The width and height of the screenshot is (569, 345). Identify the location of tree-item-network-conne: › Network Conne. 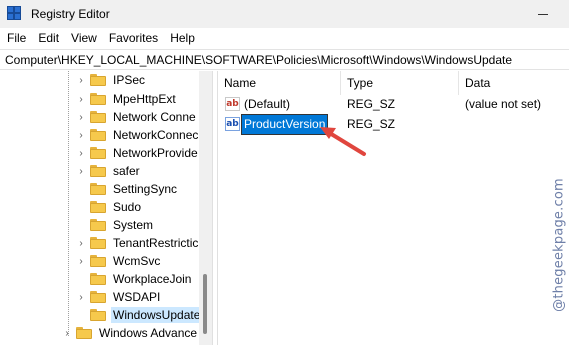
(137, 117).